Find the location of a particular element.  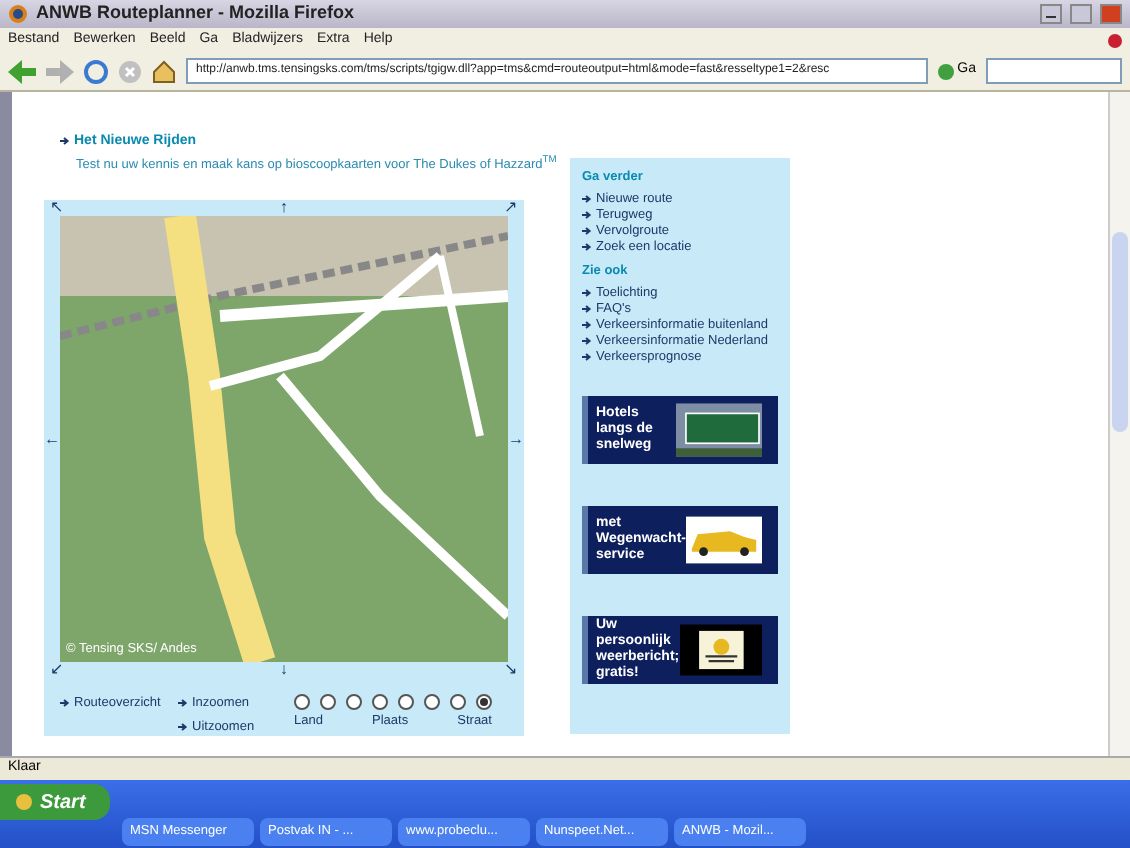

stop-indicator-icon is located at coordinates (1115, 40).